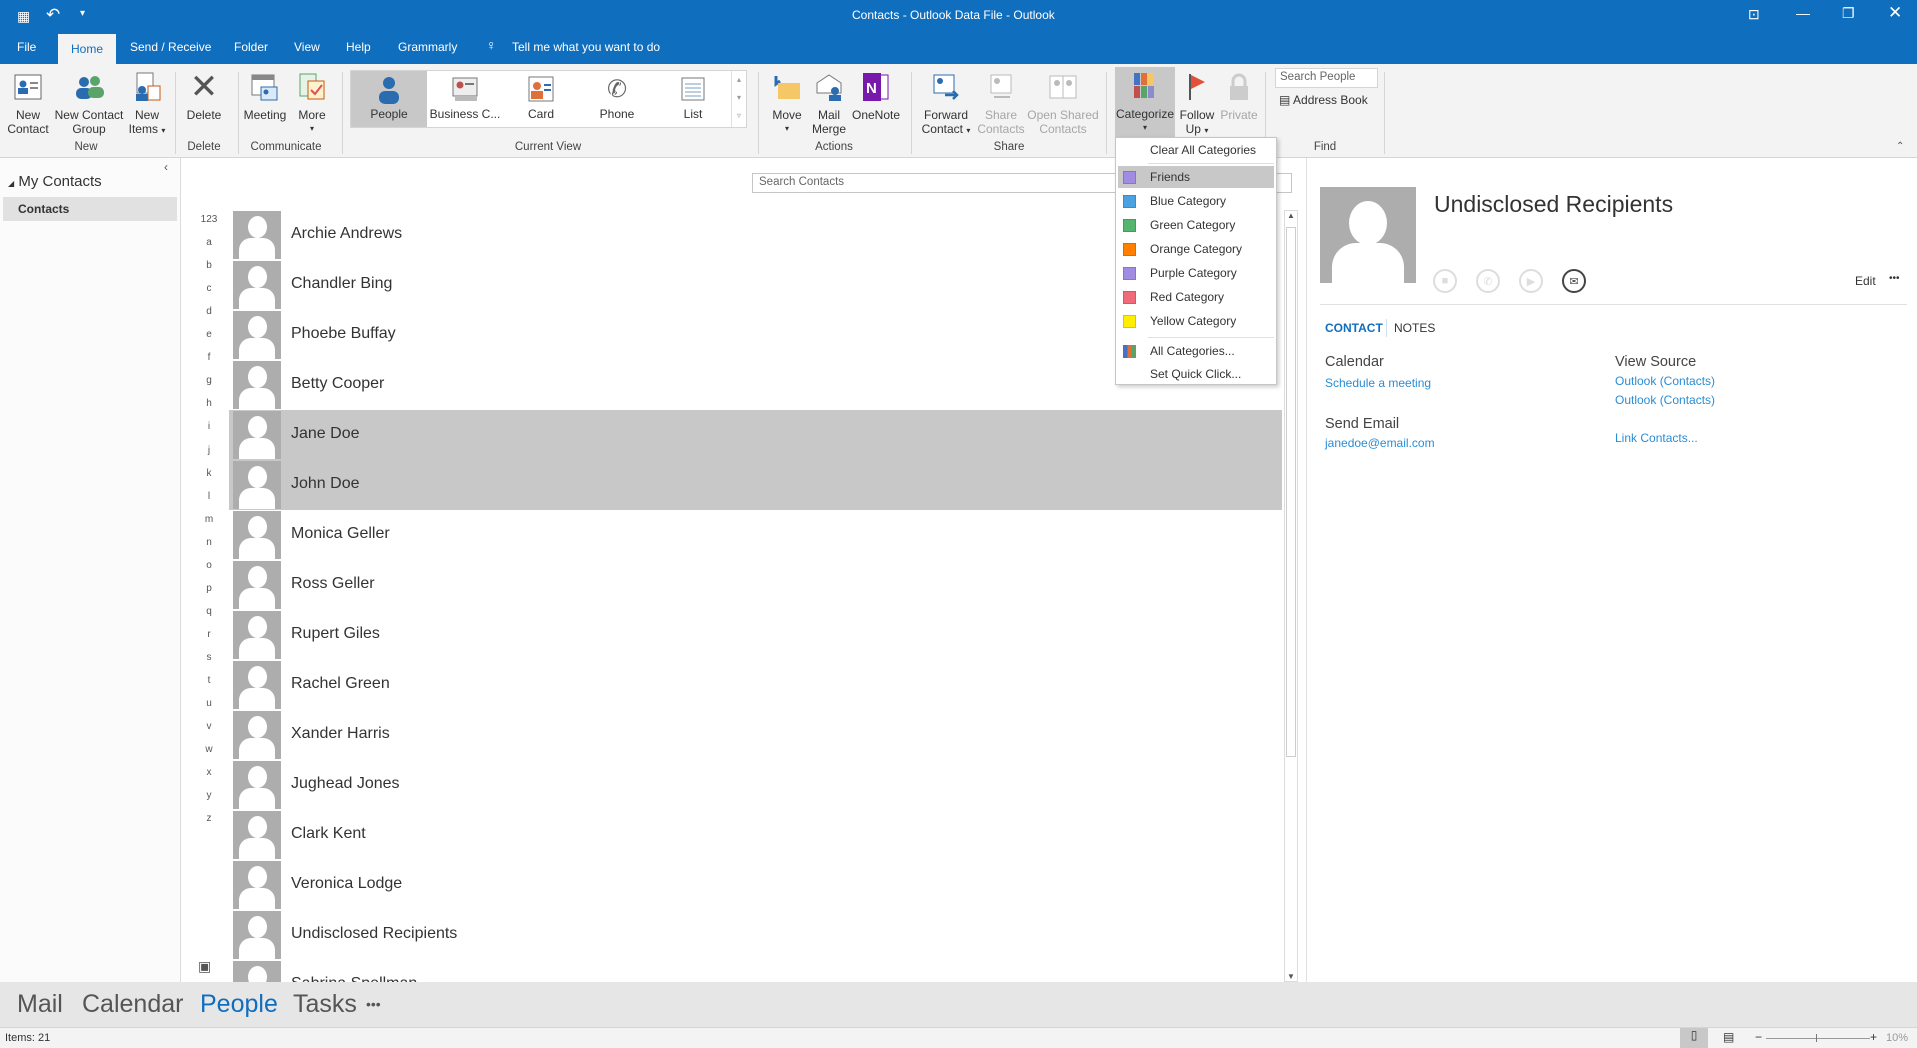 This screenshot has width=1917, height=1048. Describe the element at coordinates (1368, 235) in the screenshot. I see `contact-photo` at that location.